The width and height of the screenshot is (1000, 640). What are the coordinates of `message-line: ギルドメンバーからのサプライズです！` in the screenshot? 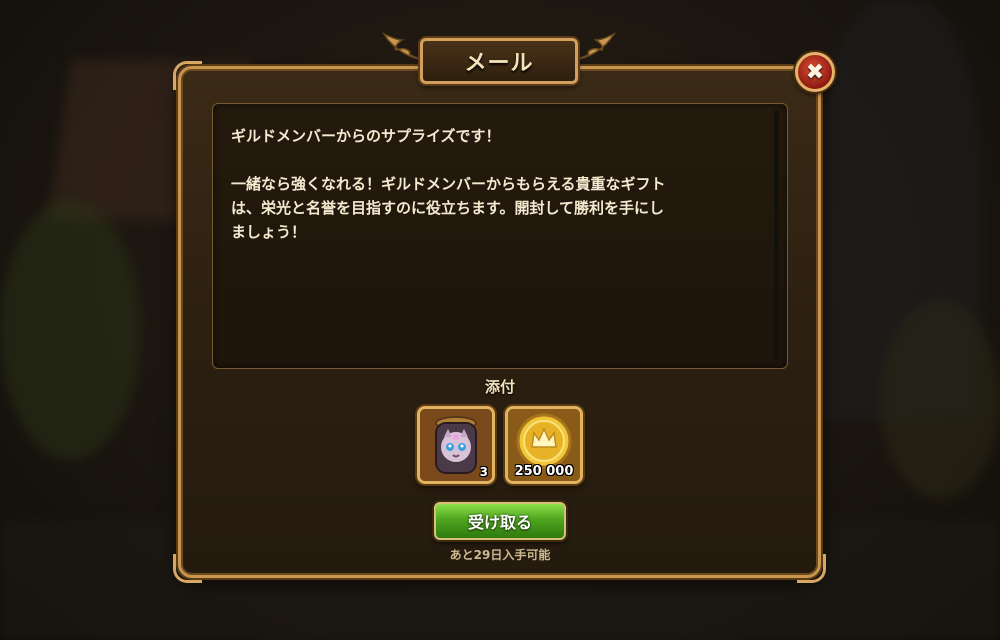 It's located at (366, 136).